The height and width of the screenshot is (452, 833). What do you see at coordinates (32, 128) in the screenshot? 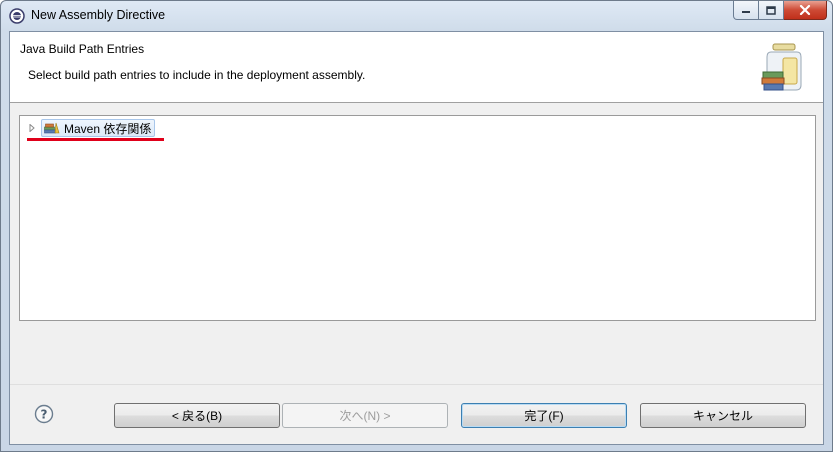
I see `expand-arrow-icon` at bounding box center [32, 128].